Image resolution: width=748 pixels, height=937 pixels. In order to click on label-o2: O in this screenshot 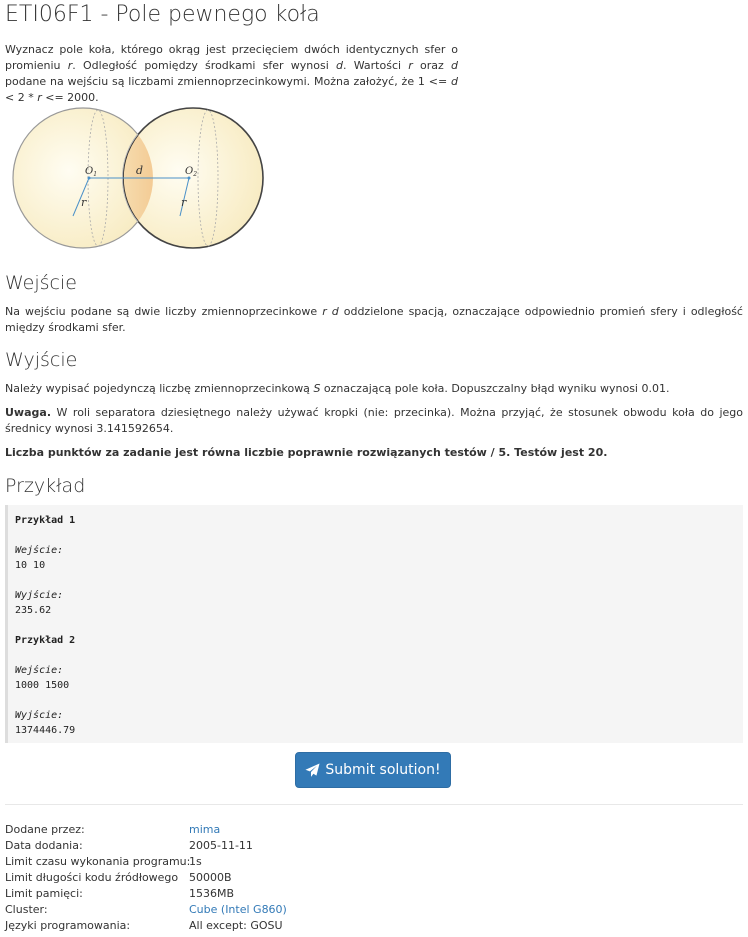, I will do `click(189, 171)`.